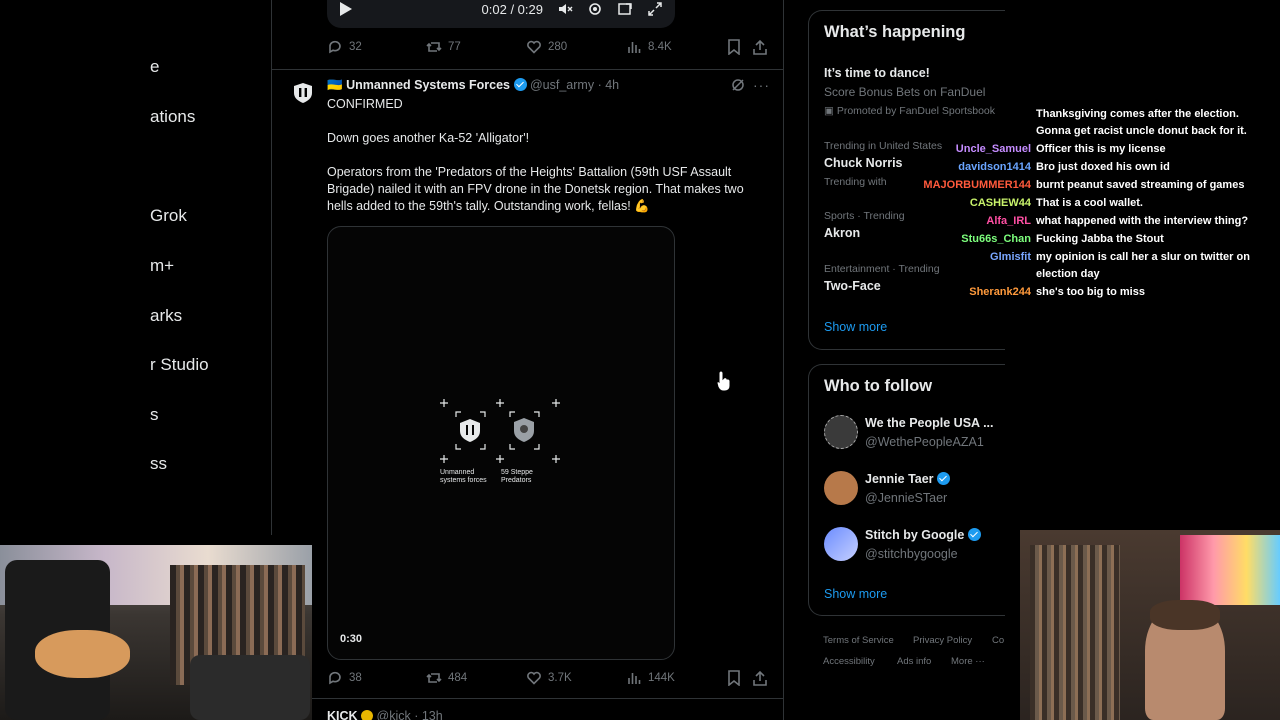  I want to click on follow-name: Jennie Taer, so click(908, 479).